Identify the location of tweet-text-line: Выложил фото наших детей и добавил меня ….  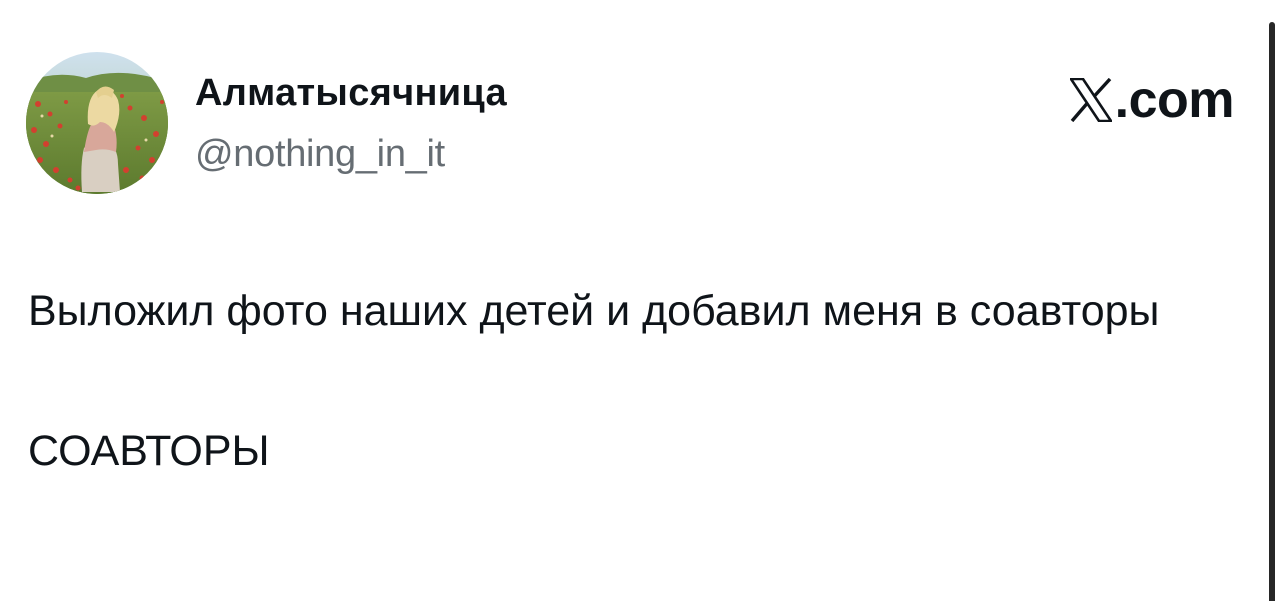
(594, 311).